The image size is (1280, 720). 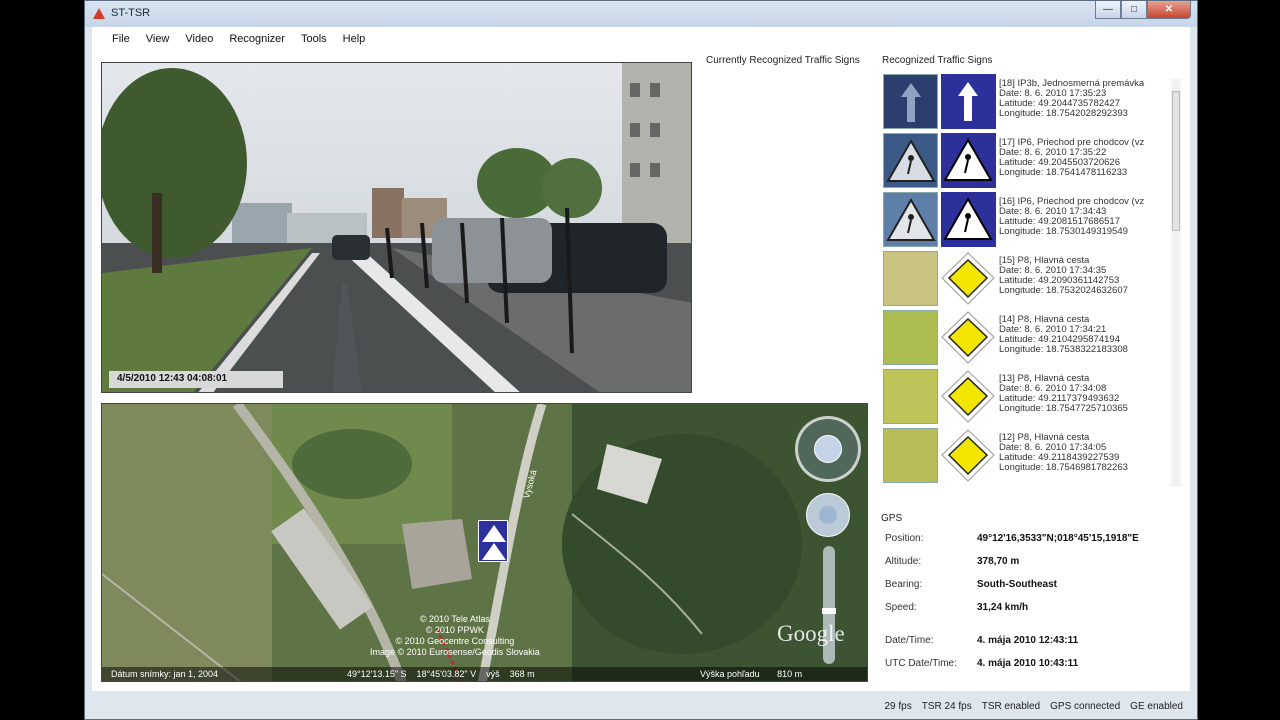 I want to click on status-ge-enabled: GE enabled, so click(x=1156, y=706).